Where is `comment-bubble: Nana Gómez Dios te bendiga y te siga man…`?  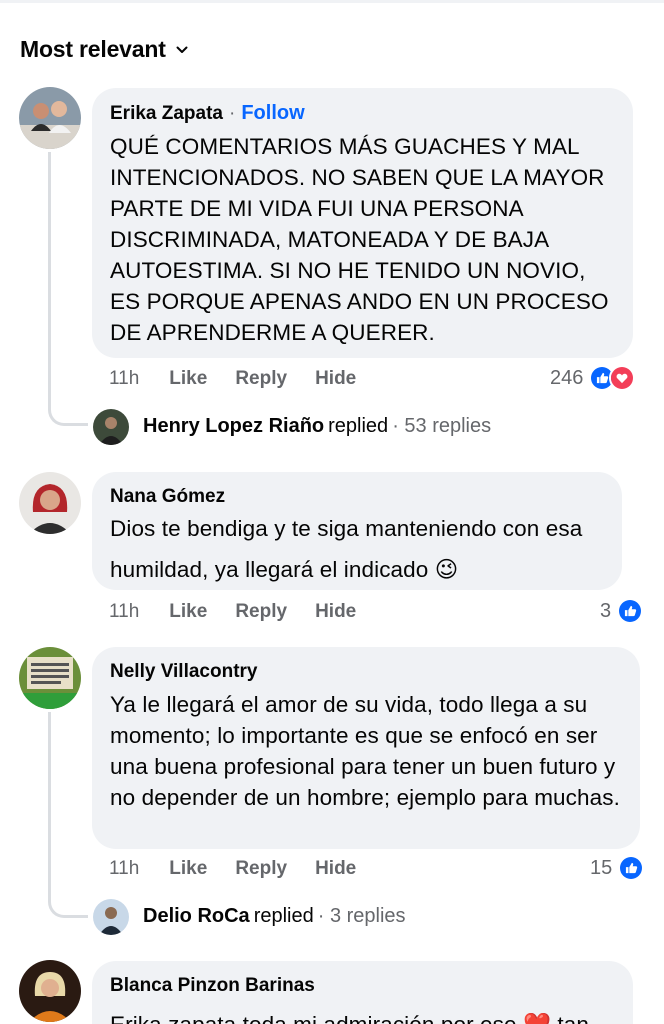 comment-bubble: Nana Gómez Dios te bendiga y te siga man… is located at coordinates (357, 531).